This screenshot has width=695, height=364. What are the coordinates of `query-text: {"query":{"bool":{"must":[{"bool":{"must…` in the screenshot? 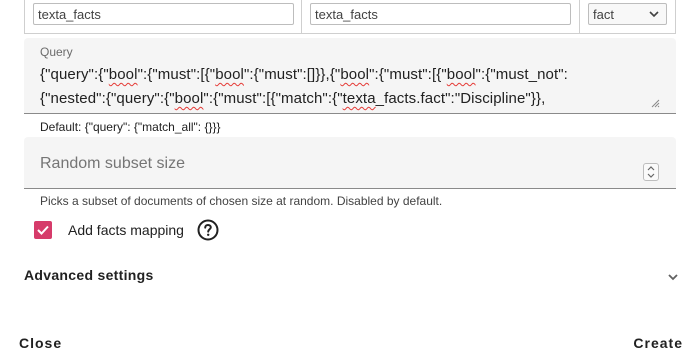 It's located at (350, 87).